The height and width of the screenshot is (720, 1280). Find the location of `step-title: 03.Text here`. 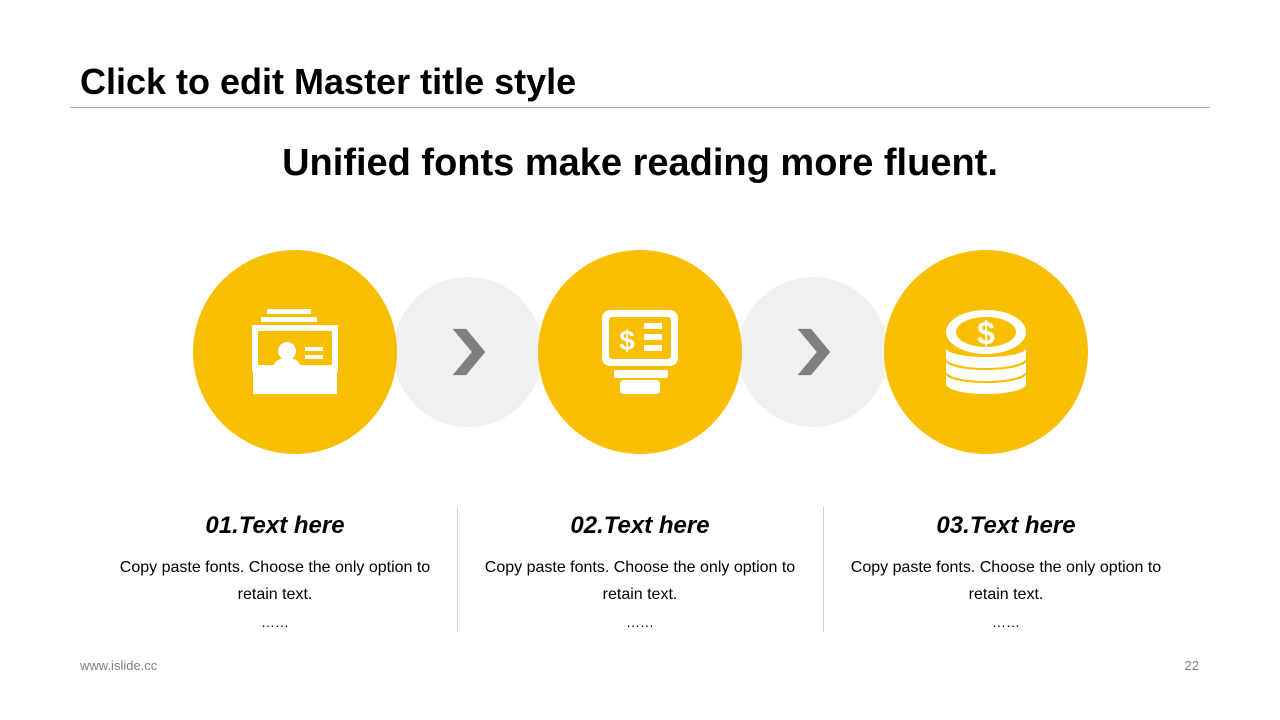

step-title: 03.Text here is located at coordinates (1006, 526).